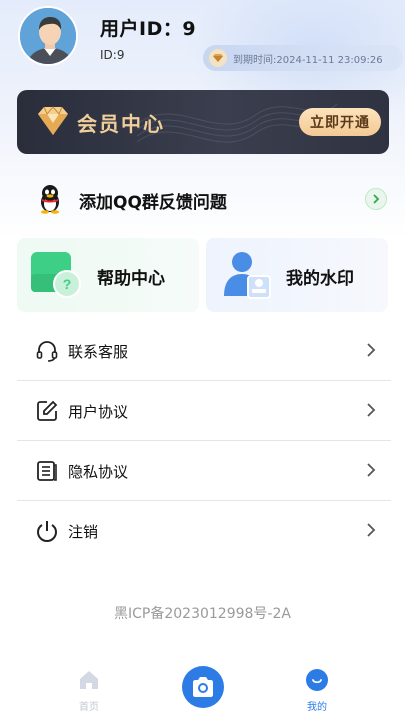  What do you see at coordinates (204, 471) in the screenshot?
I see `menu-item-privacy-policy: 隐私协议` at bounding box center [204, 471].